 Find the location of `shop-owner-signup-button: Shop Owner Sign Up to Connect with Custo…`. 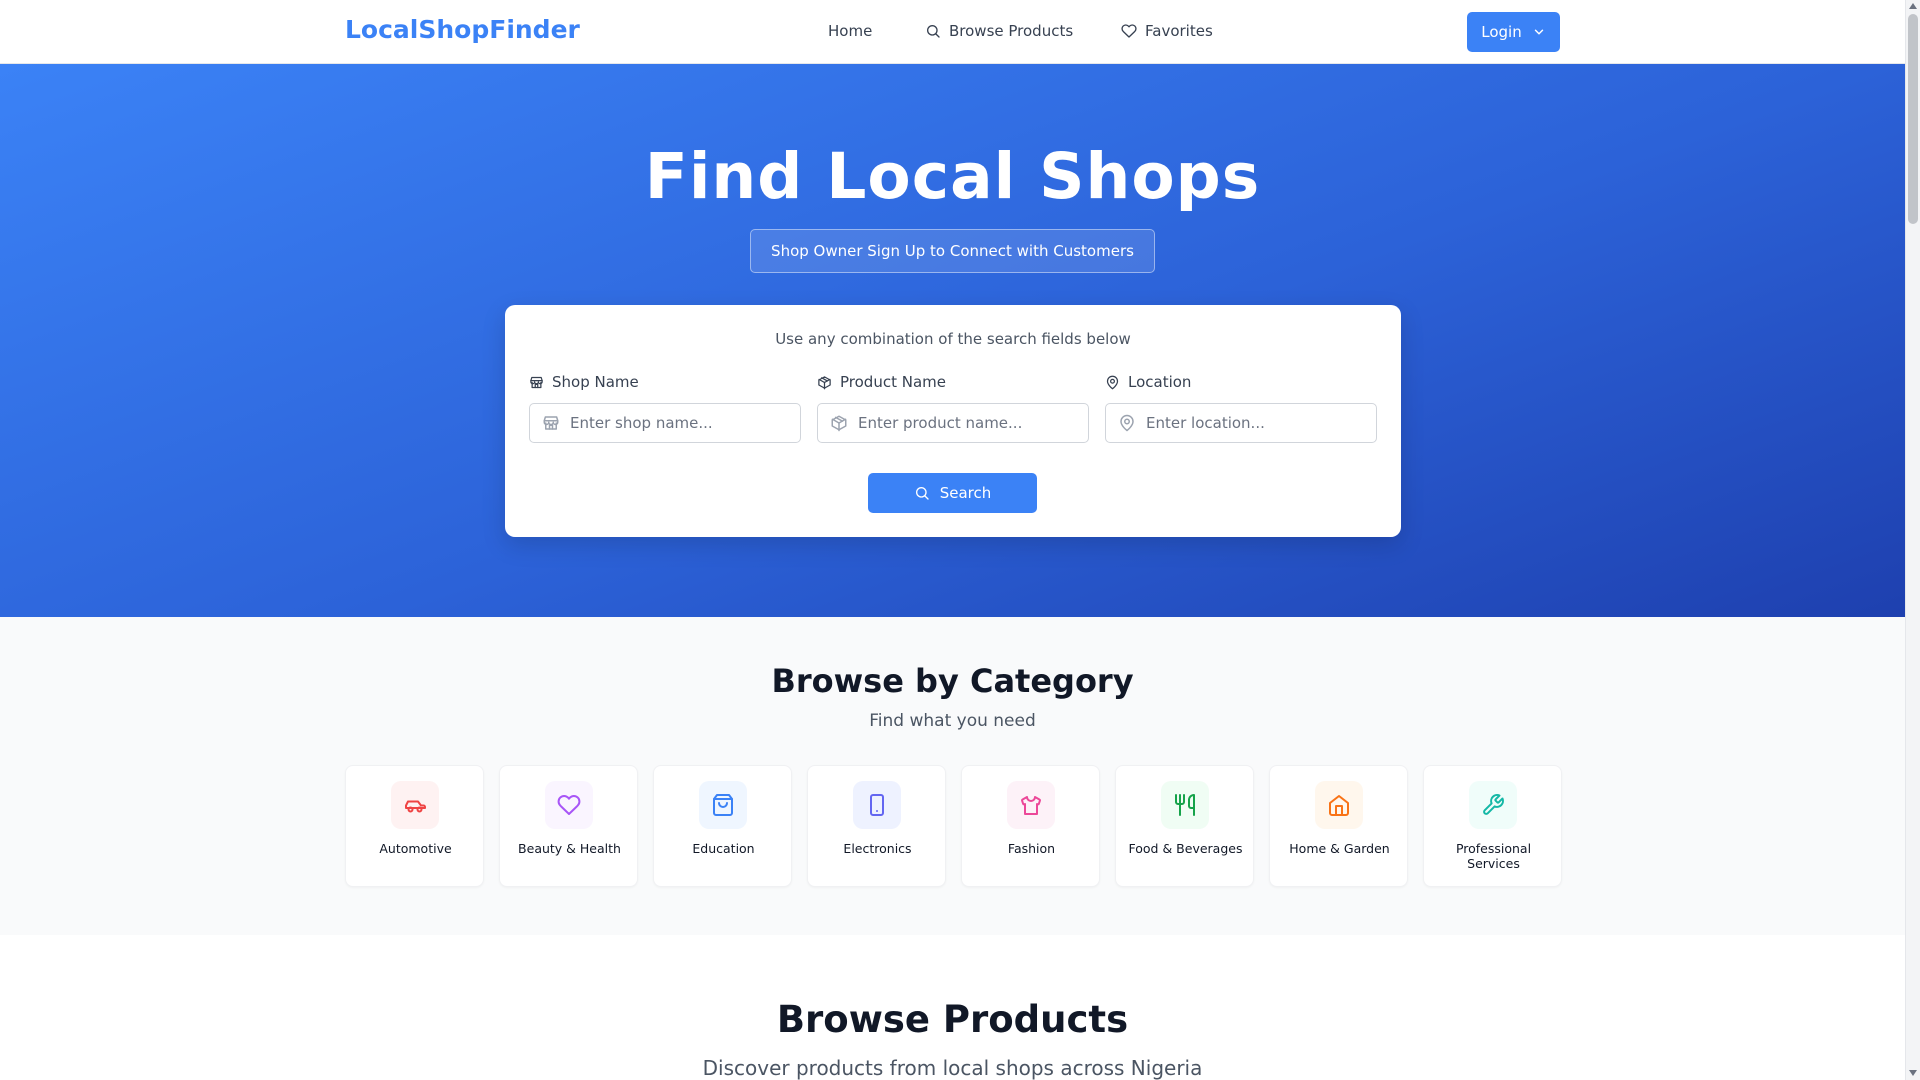

shop-owner-signup-button: Shop Owner Sign Up to Connect with Custo… is located at coordinates (952, 251).